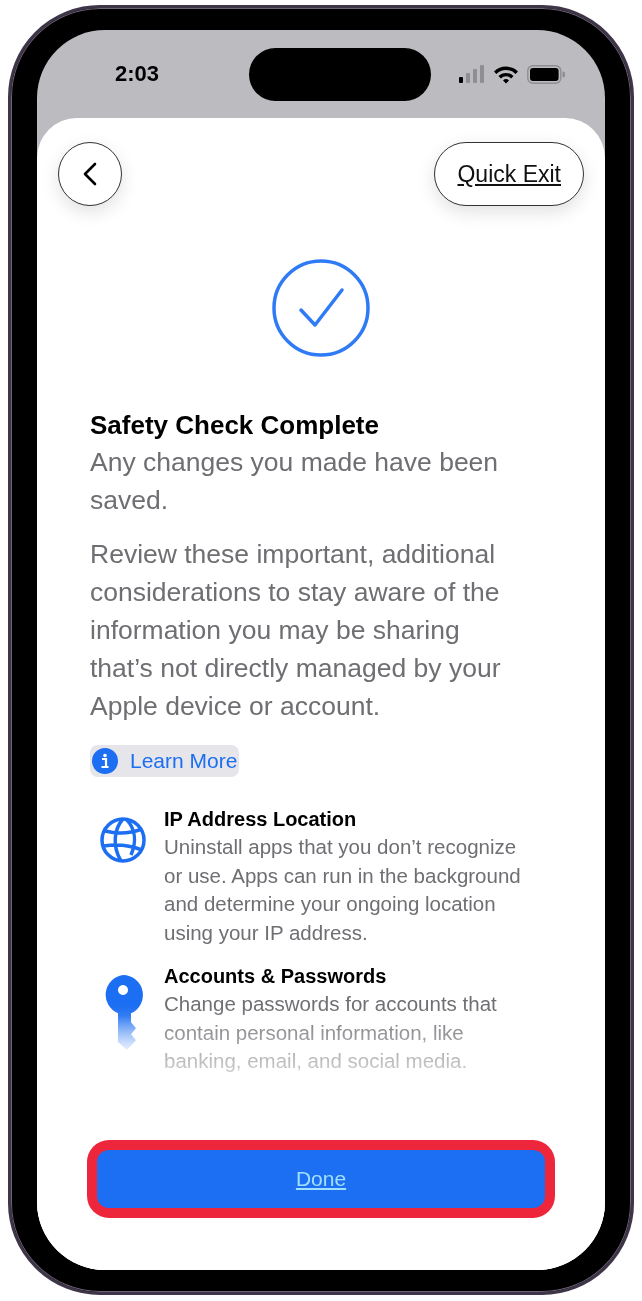  Describe the element at coordinates (506, 74) in the screenshot. I see `wifi-icon` at that location.